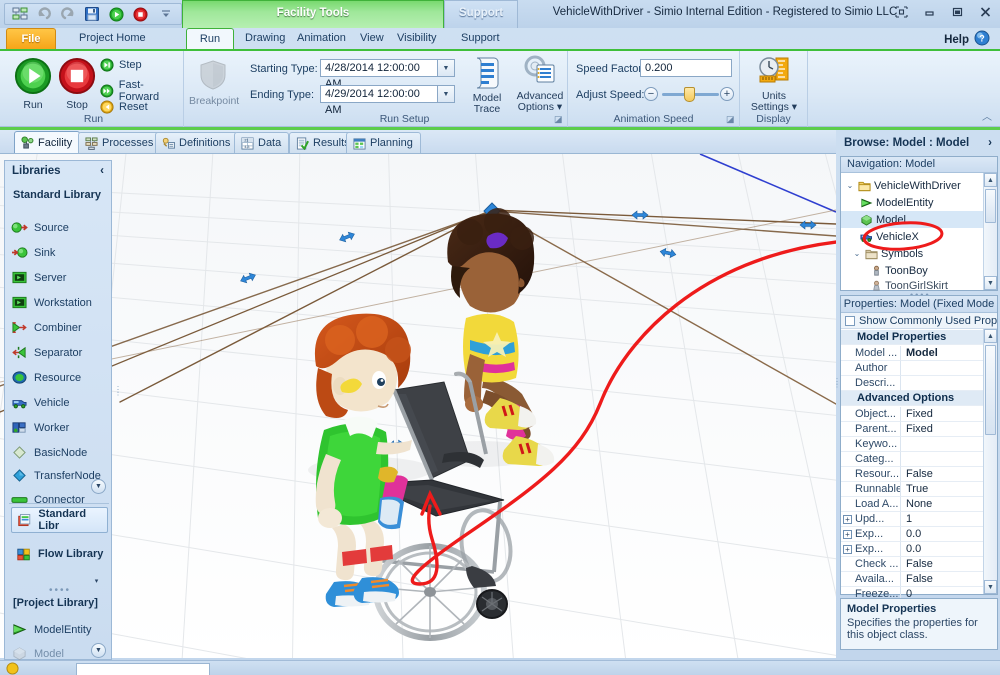  Describe the element at coordinates (990, 231) in the screenshot. I see `navigation-scrollbar: ▲ ▼` at that location.